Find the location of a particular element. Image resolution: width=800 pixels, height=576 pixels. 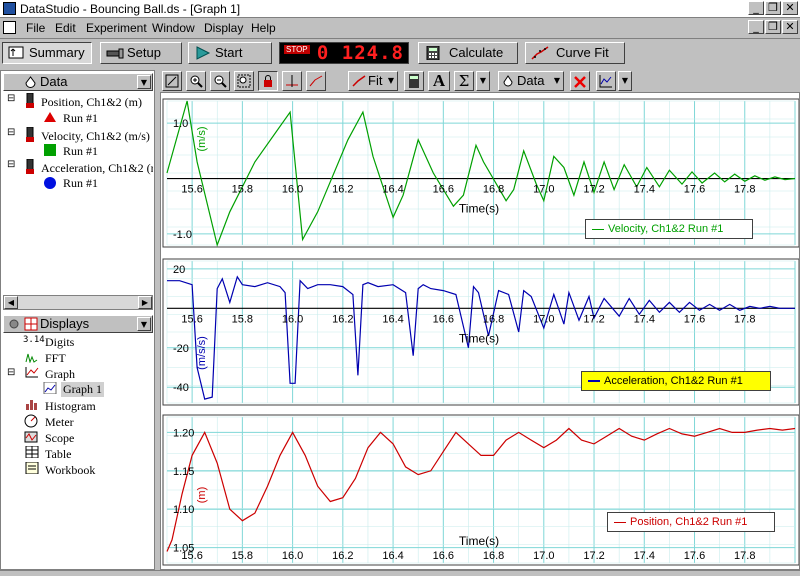

position-y-tick-label: 1.05 is located at coordinates (183, 549).